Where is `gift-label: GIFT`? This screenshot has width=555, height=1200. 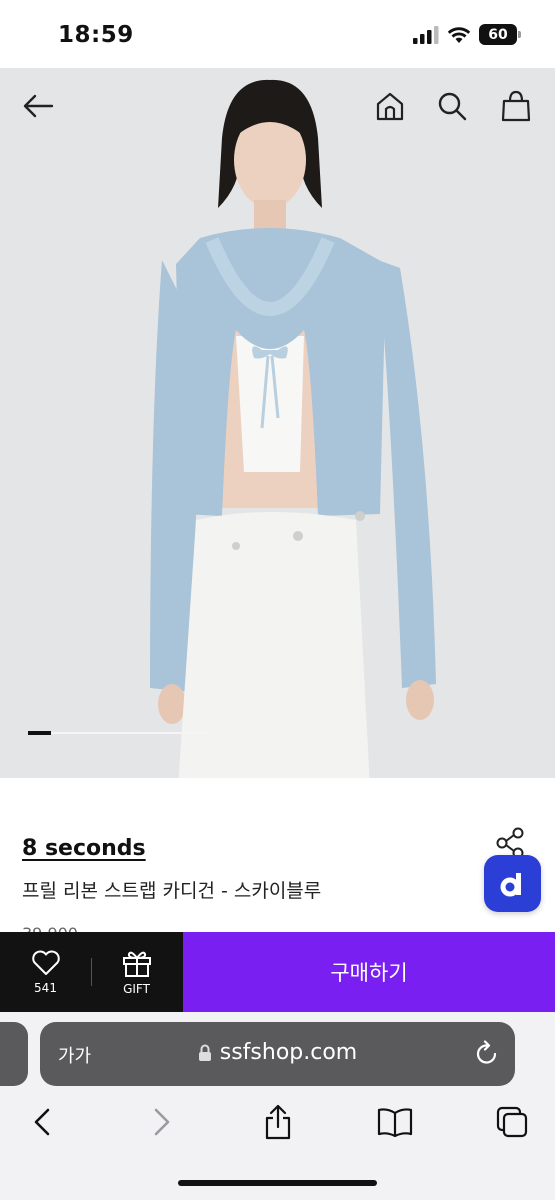 gift-label: GIFT is located at coordinates (136, 988).